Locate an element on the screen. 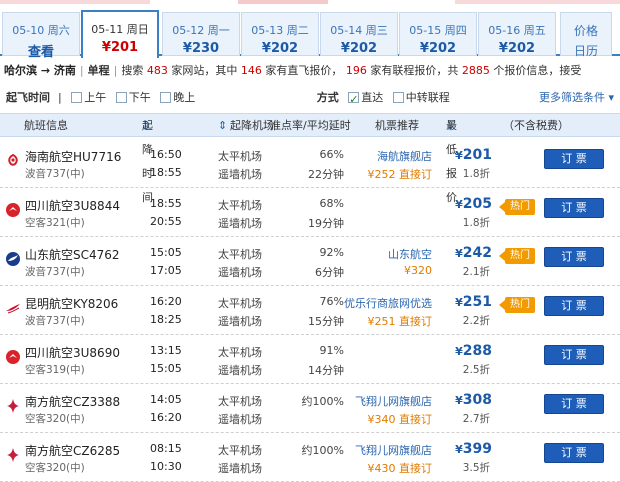 This screenshot has height=482, width=620. price-calendar-button: 价格 日历 is located at coordinates (586, 35).